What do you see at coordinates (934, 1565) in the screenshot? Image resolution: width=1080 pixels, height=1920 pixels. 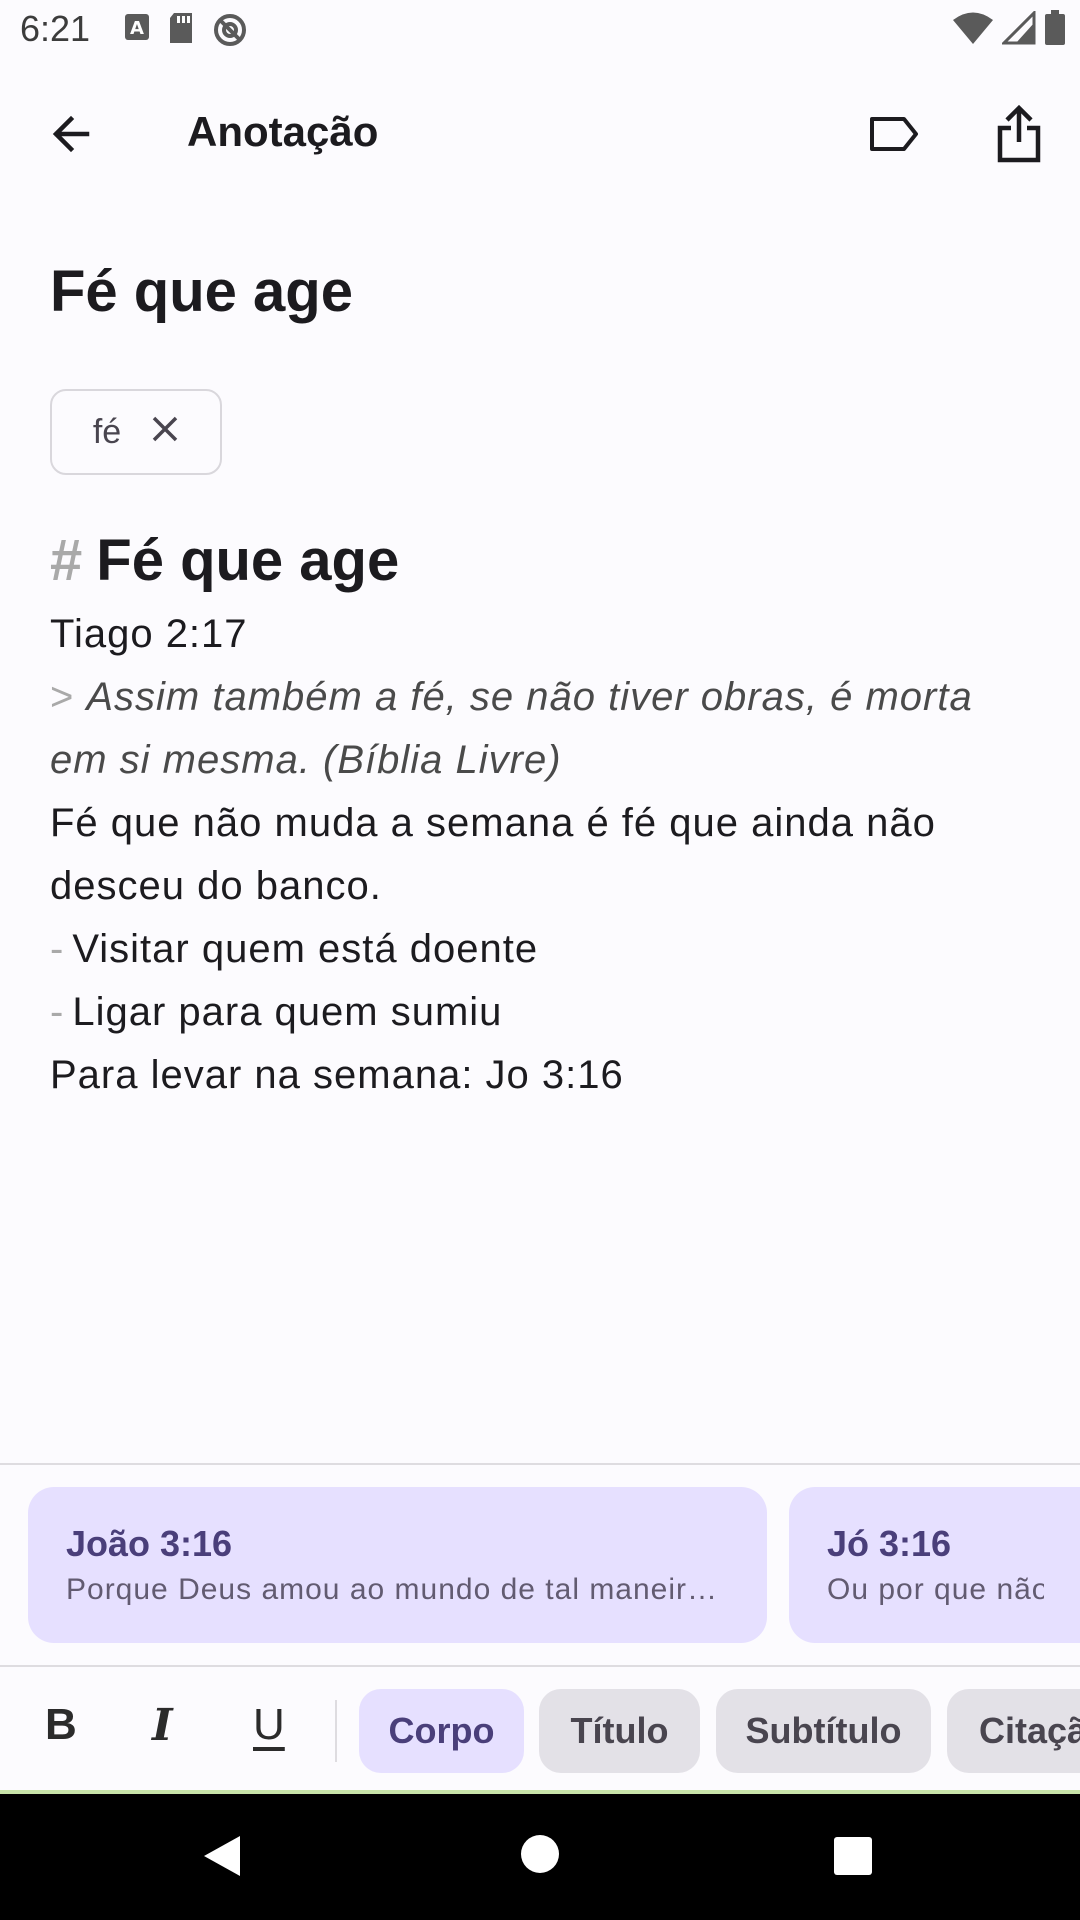 I see `verse-suggestion-card: Jó 3:16 Ou por que não fui` at bounding box center [934, 1565].